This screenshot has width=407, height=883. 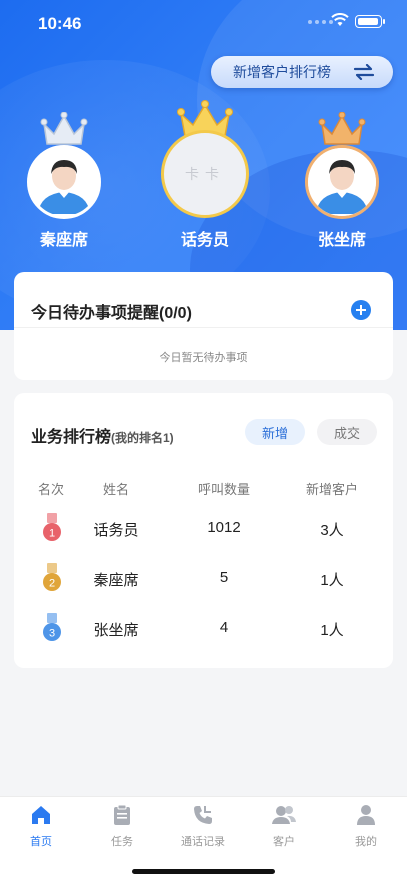 What do you see at coordinates (41, 815) in the screenshot?
I see `home-icon` at bounding box center [41, 815].